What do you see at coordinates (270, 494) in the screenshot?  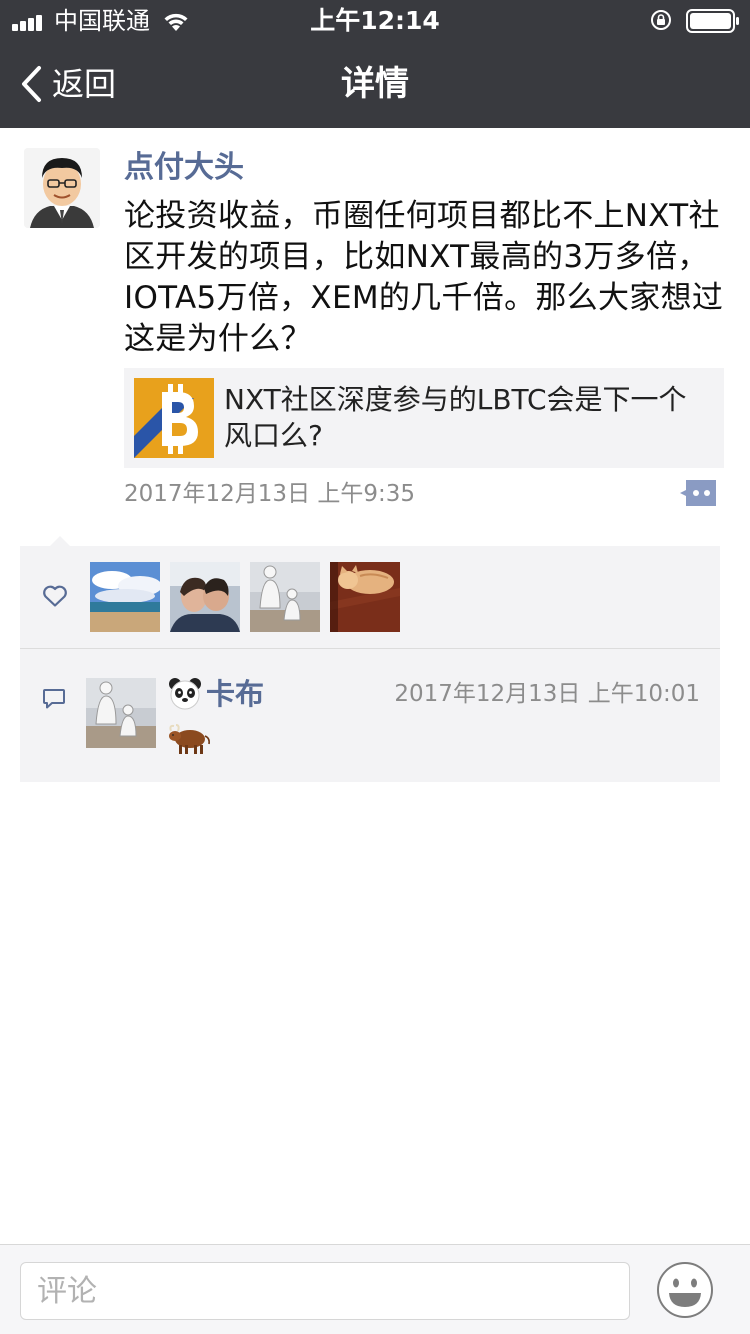 I see `post-timestamp: 2017年12月13日 上午9:35` at bounding box center [270, 494].